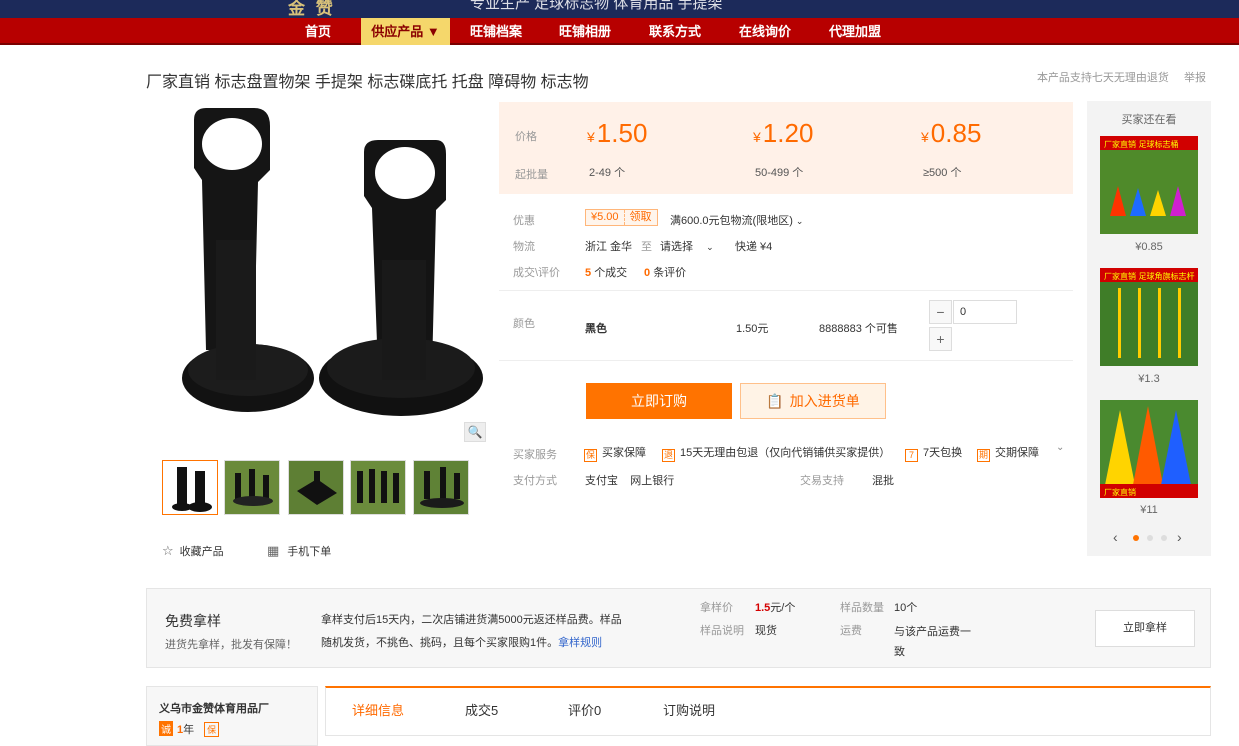 This screenshot has height=746, width=1239. Describe the element at coordinates (405, 31) in the screenshot. I see `nav-products: 供应产品 ▼` at that location.